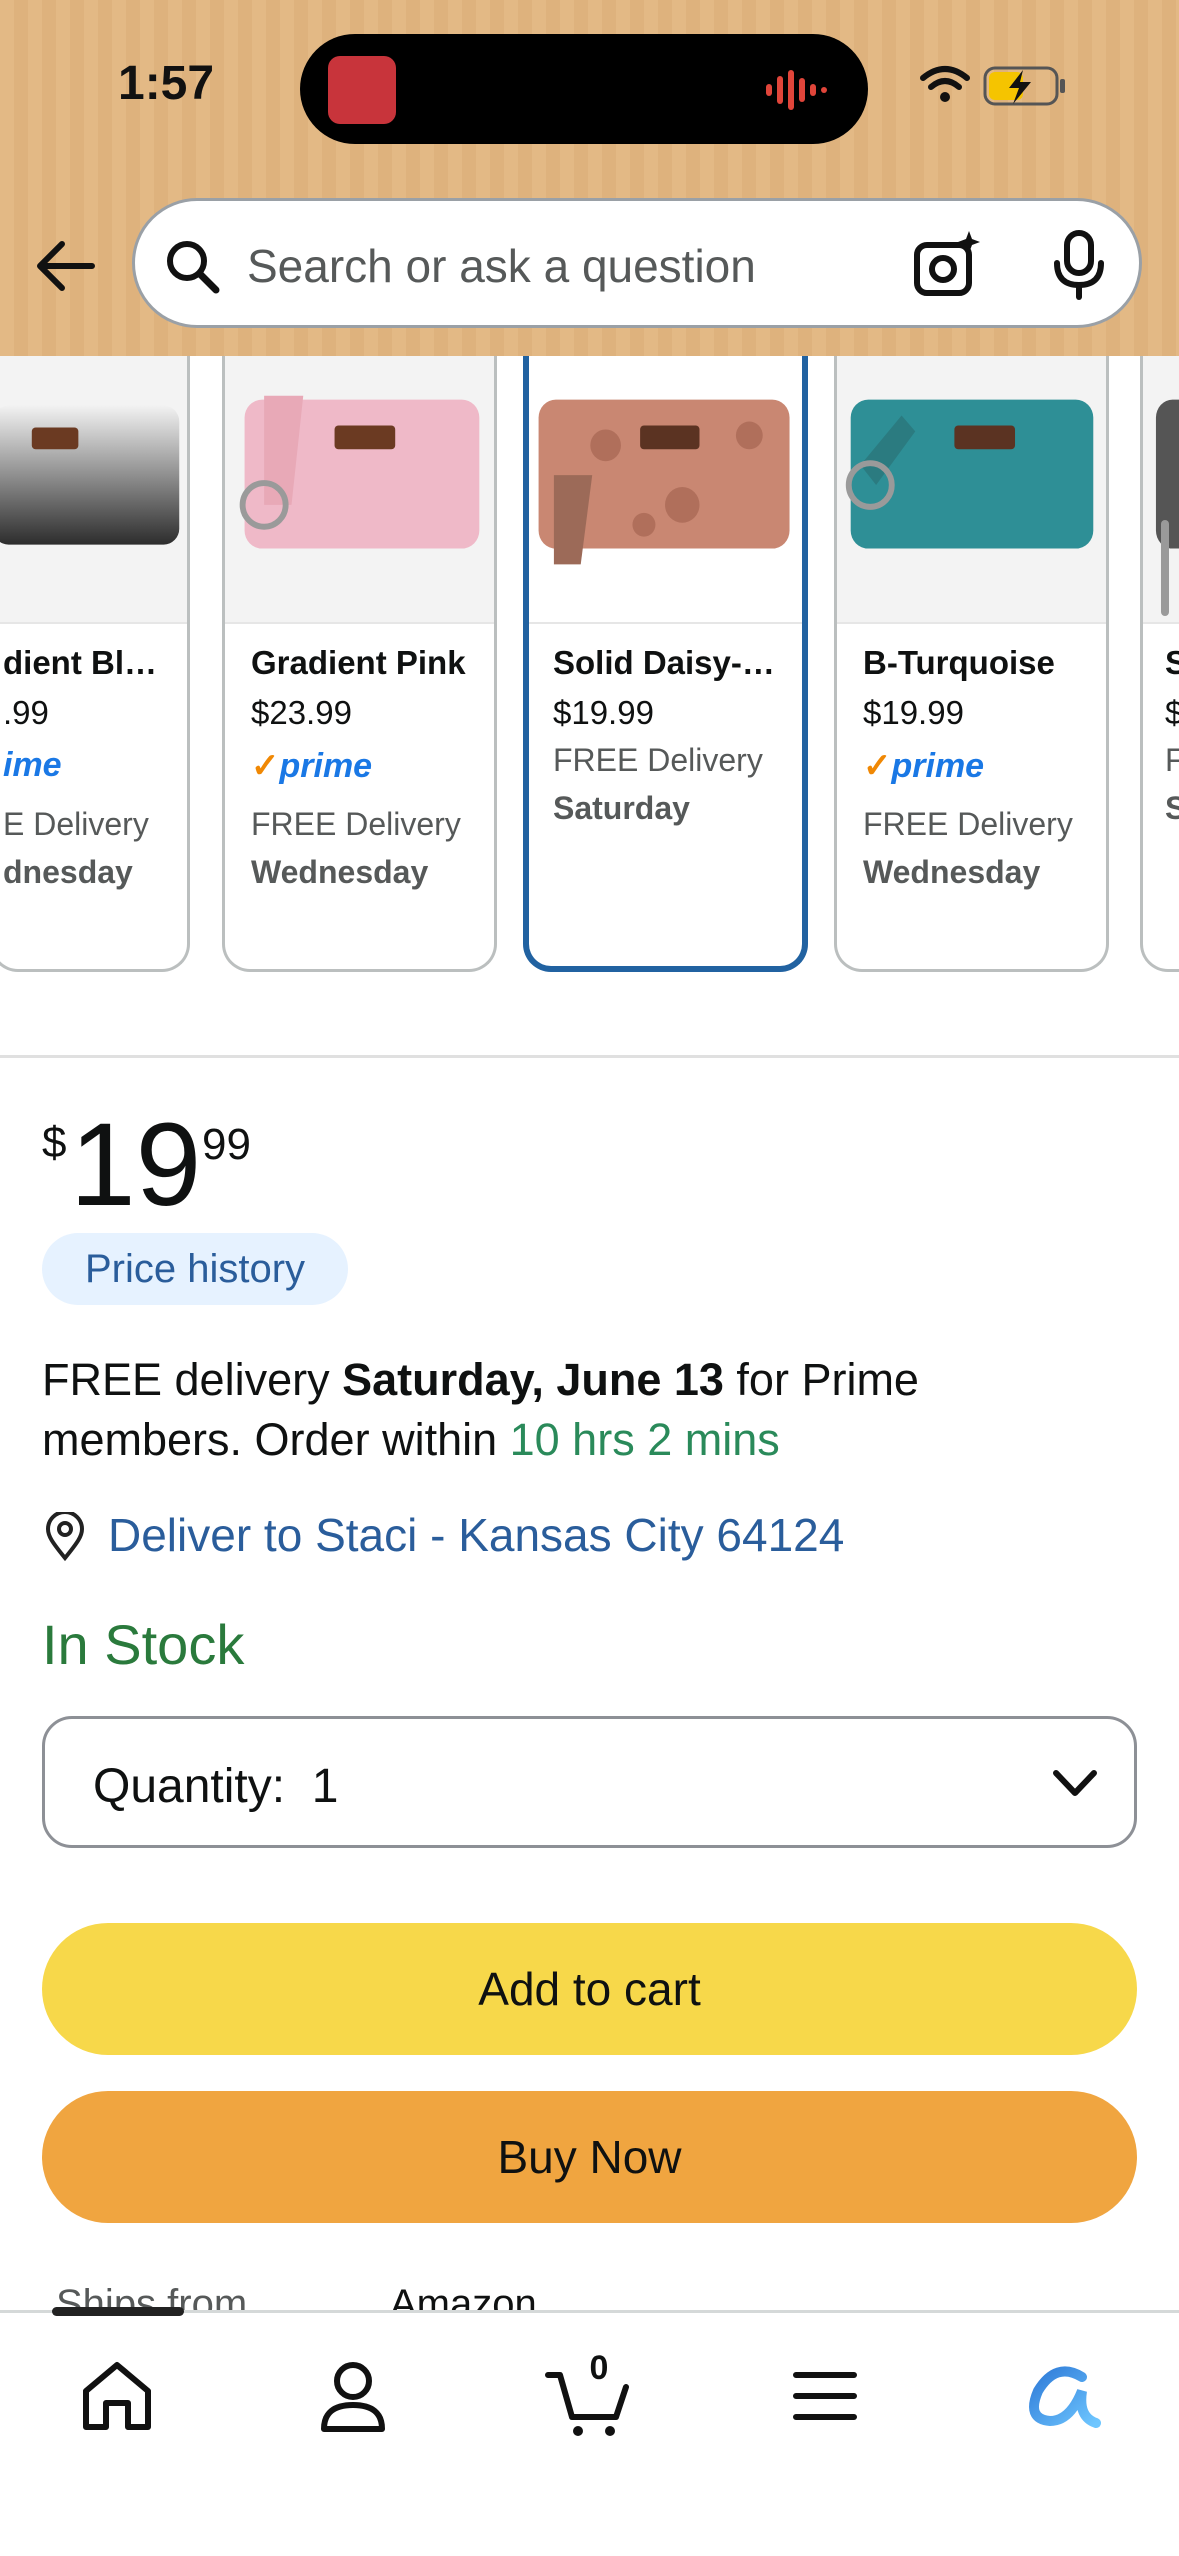 The width and height of the screenshot is (1179, 2556). What do you see at coordinates (589, 2157) in the screenshot?
I see `buy-now-button: Buy Now` at bounding box center [589, 2157].